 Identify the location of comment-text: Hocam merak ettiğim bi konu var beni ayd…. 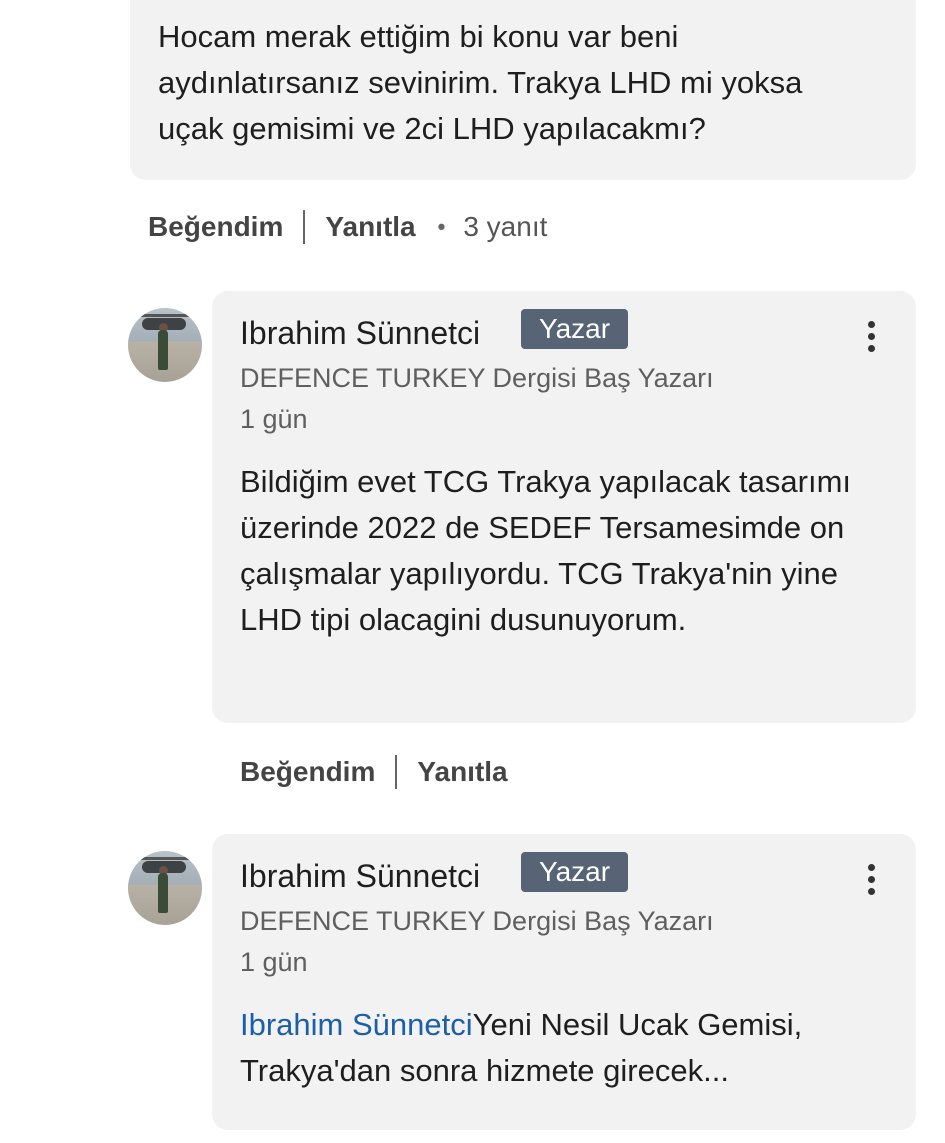
(480, 82).